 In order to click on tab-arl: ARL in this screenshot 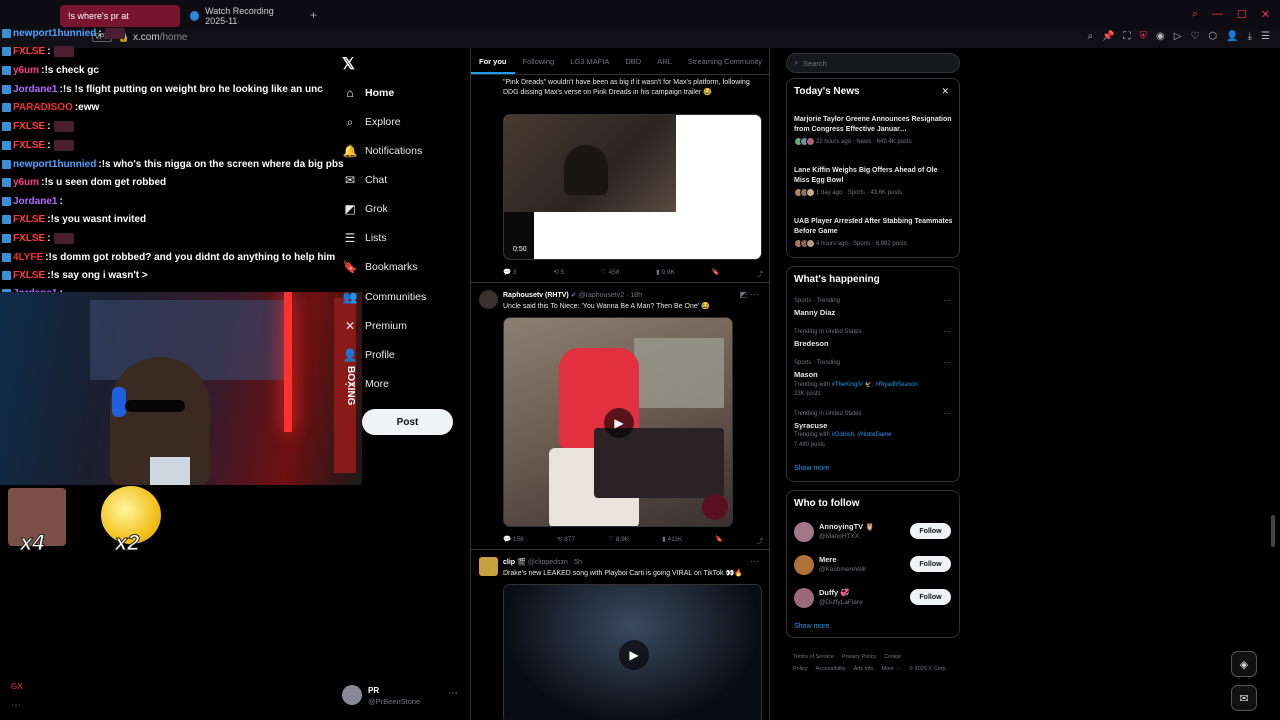, I will do `click(664, 61)`.